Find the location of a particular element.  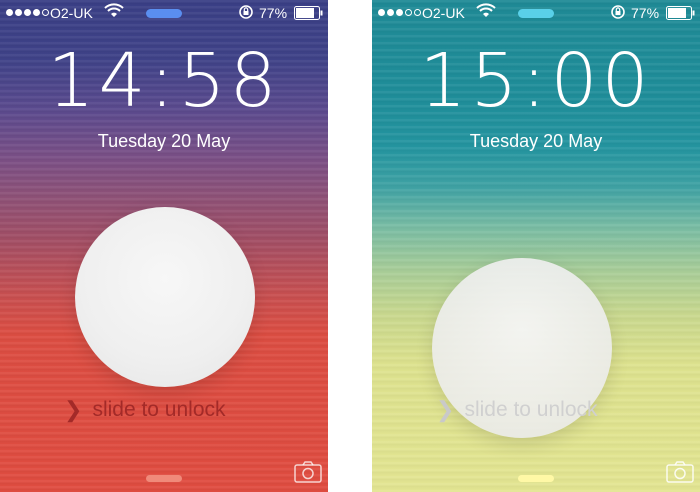

lock-clock: 14:58 is located at coordinates (164, 81).